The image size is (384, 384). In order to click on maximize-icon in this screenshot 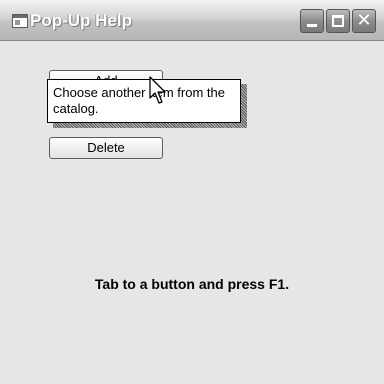, I will do `click(338, 21)`.